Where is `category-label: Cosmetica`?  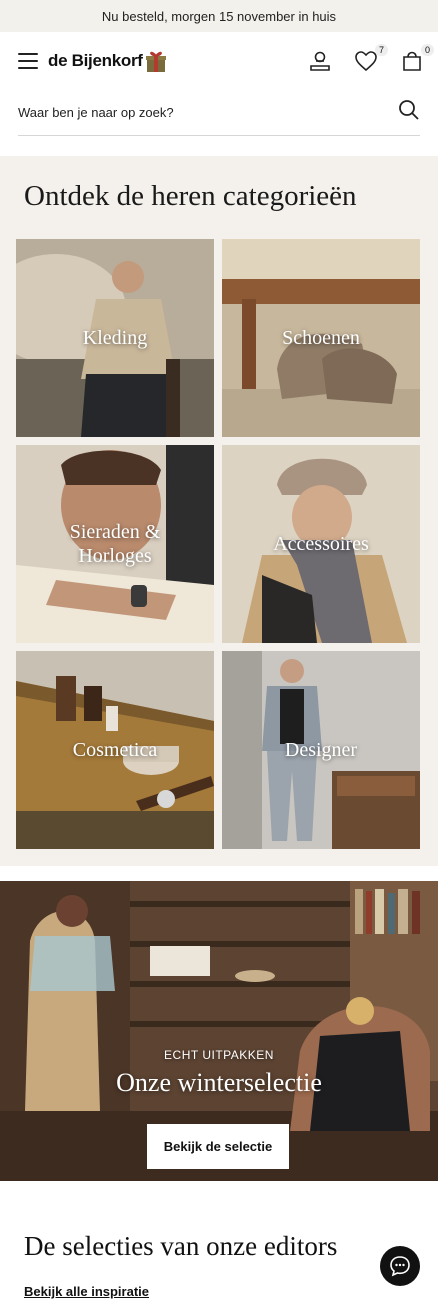
category-label: Cosmetica is located at coordinates (115, 750).